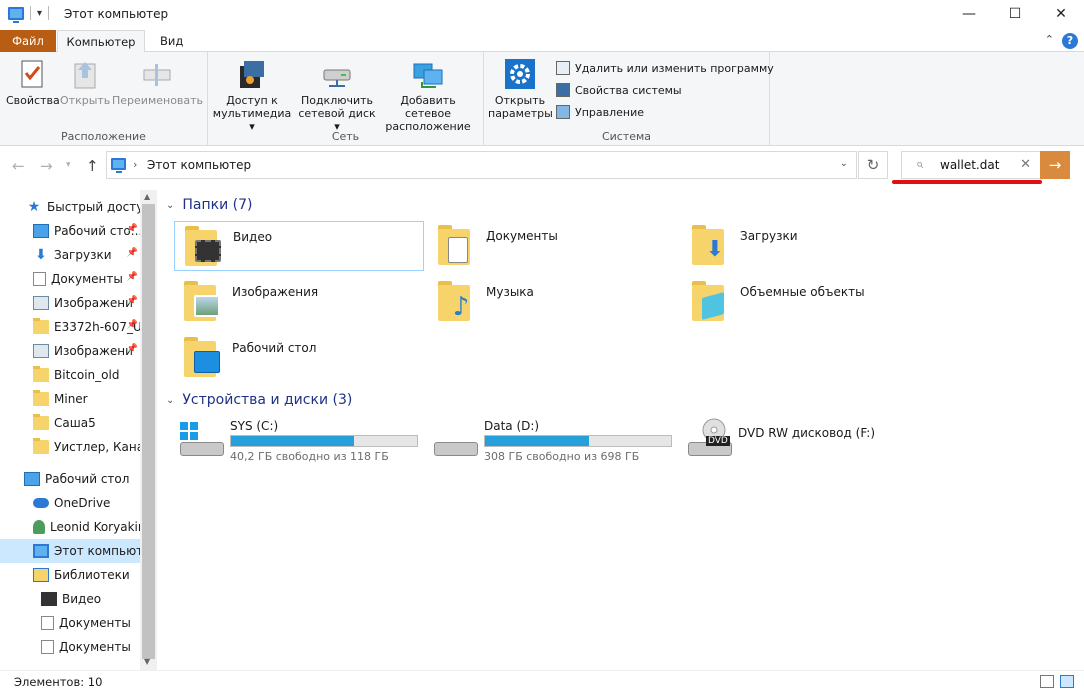  I want to click on collapse-ribbon-icon: ⌃, so click(1049, 39).